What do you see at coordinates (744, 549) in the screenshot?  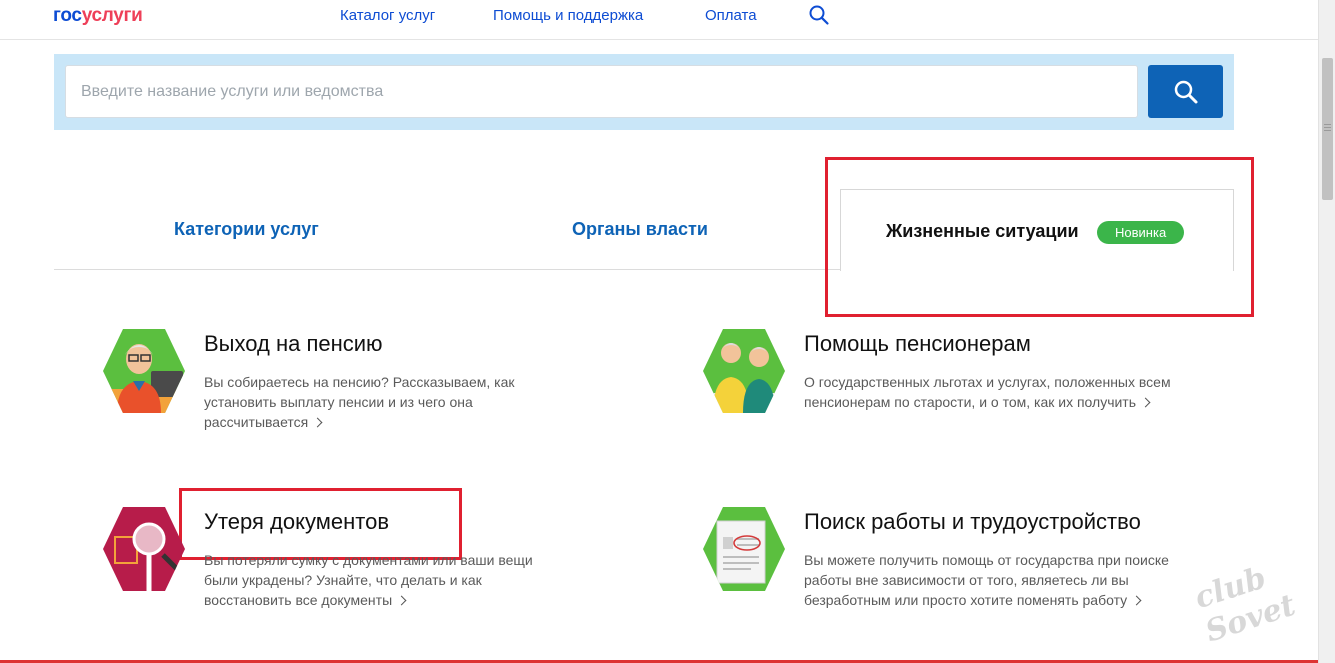 I see `resume-icon` at bounding box center [744, 549].